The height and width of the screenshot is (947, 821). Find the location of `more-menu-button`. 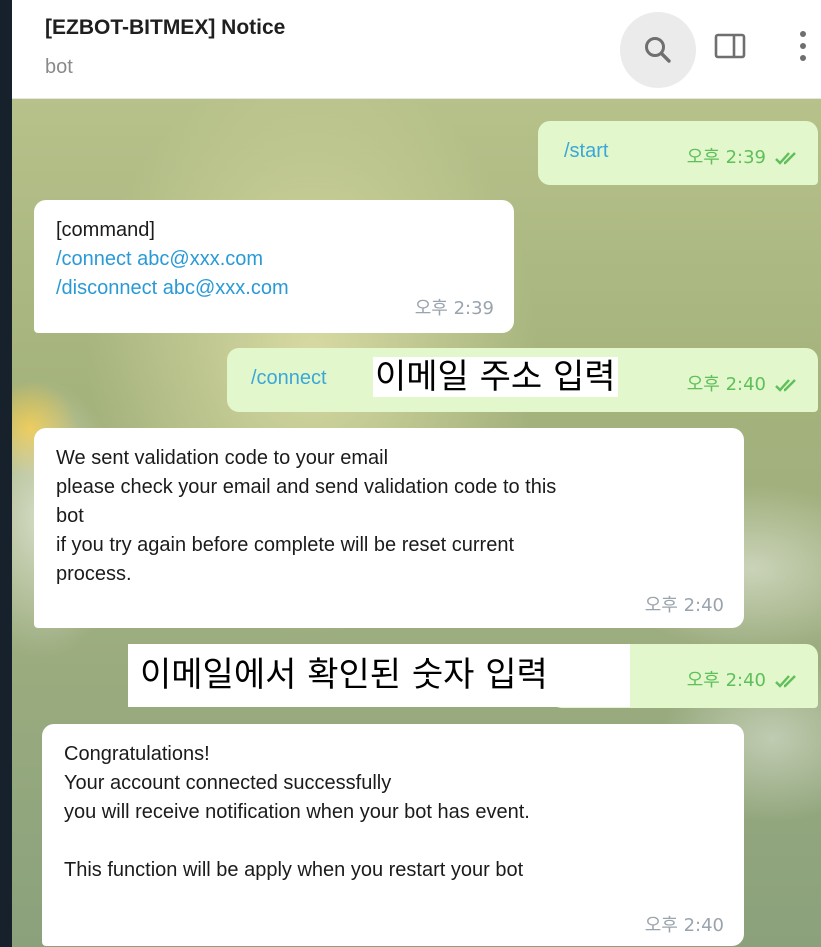

more-menu-button is located at coordinates (803, 46).